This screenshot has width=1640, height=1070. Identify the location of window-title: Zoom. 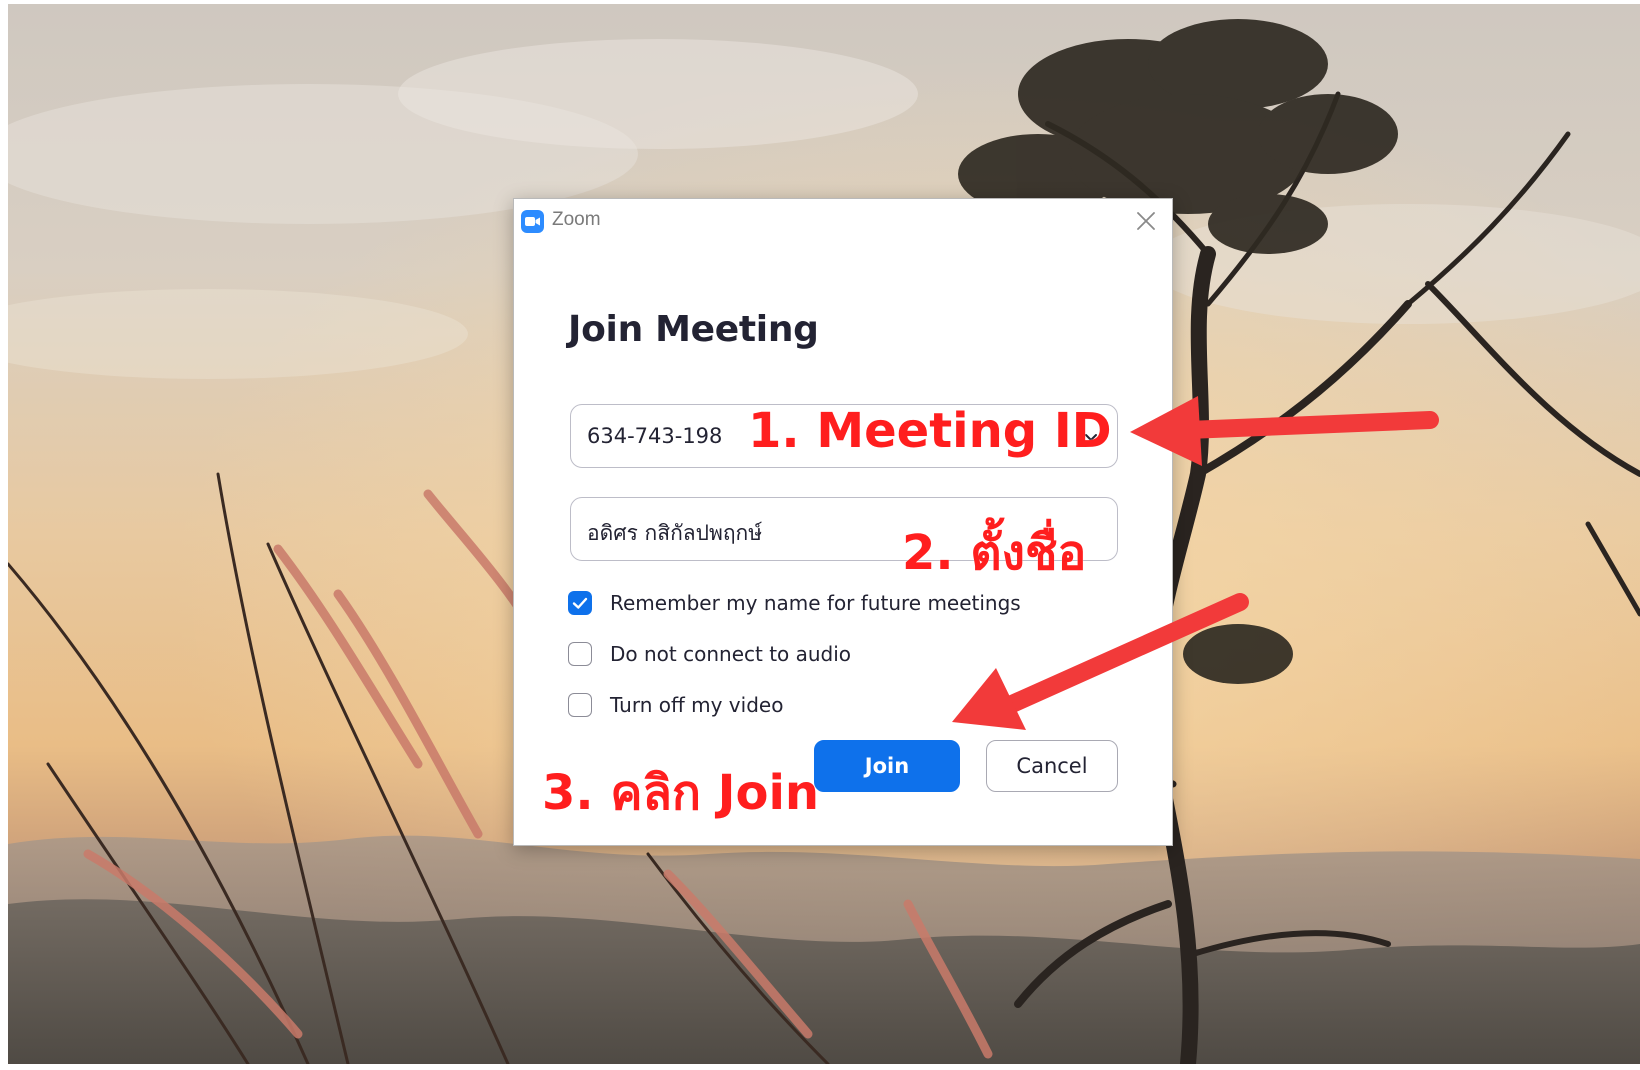
(576, 219).